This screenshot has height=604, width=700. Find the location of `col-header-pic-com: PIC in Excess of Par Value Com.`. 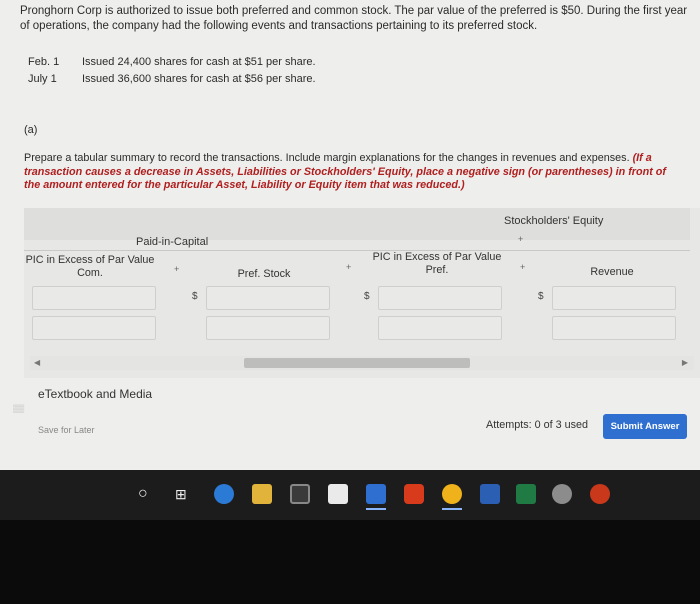

col-header-pic-com: PIC in Excess of Par Value Com. is located at coordinates (90, 267).